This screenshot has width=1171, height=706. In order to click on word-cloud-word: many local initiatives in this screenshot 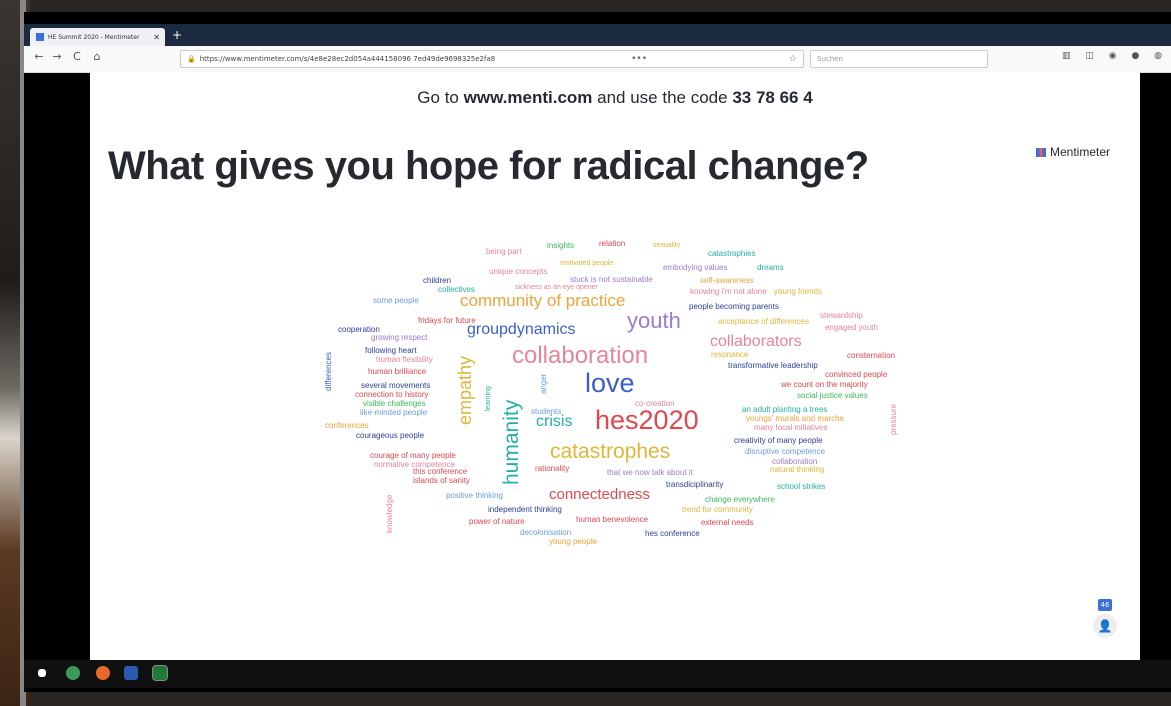, I will do `click(791, 427)`.